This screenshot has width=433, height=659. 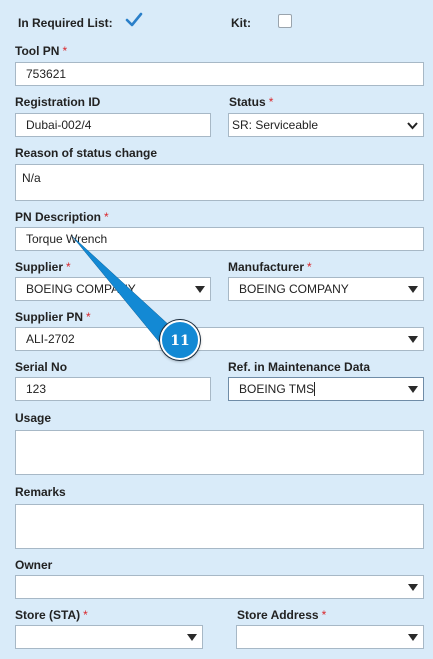 I want to click on manufacturer-label: Manufacturer *, so click(x=270, y=267).